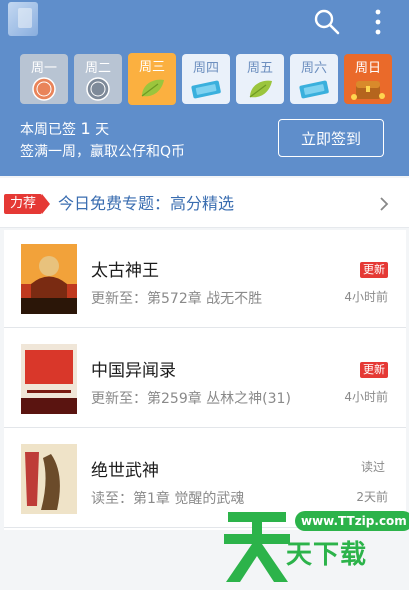 The image size is (409, 590). I want to click on week-count: 1, so click(85, 128).